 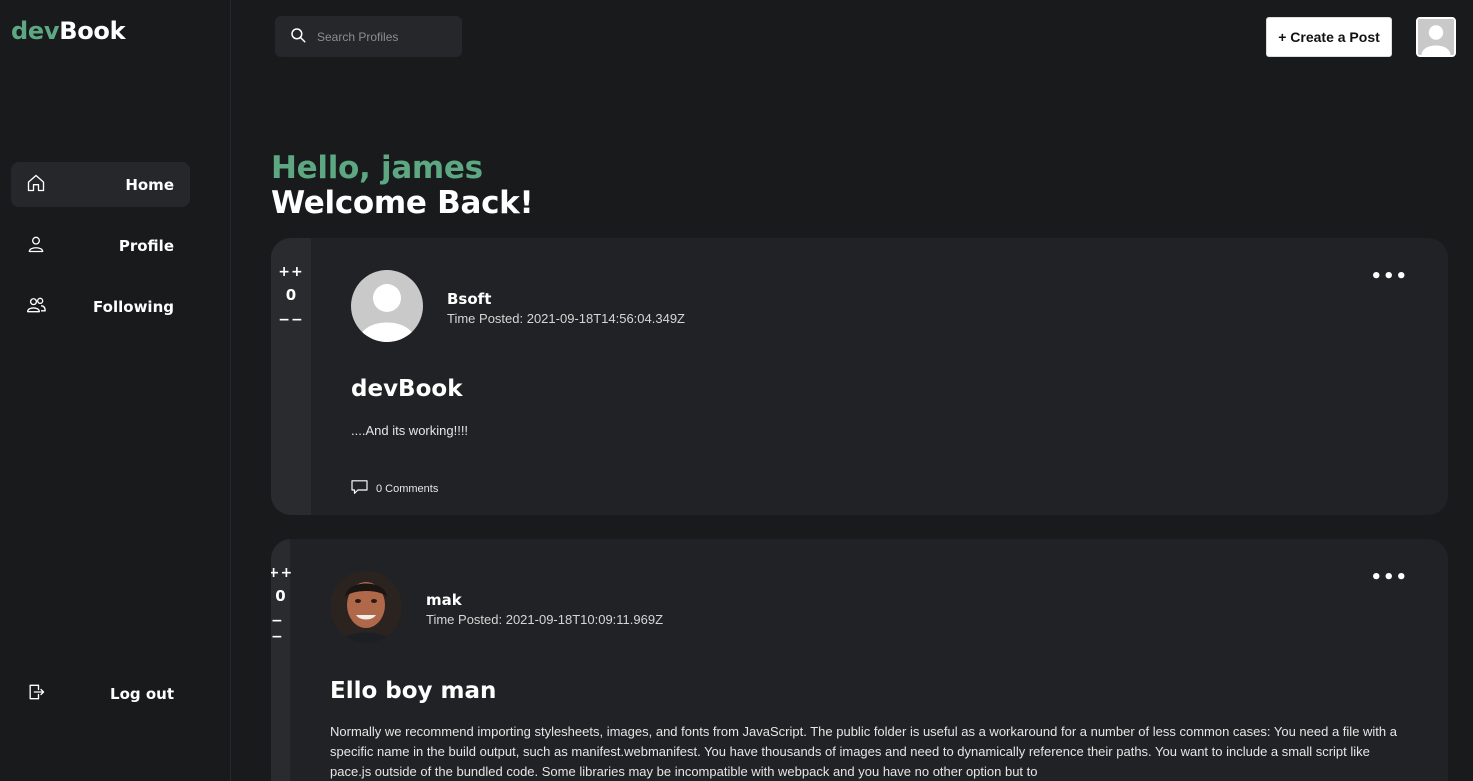 I want to click on post-author: Bsoft, so click(x=469, y=299).